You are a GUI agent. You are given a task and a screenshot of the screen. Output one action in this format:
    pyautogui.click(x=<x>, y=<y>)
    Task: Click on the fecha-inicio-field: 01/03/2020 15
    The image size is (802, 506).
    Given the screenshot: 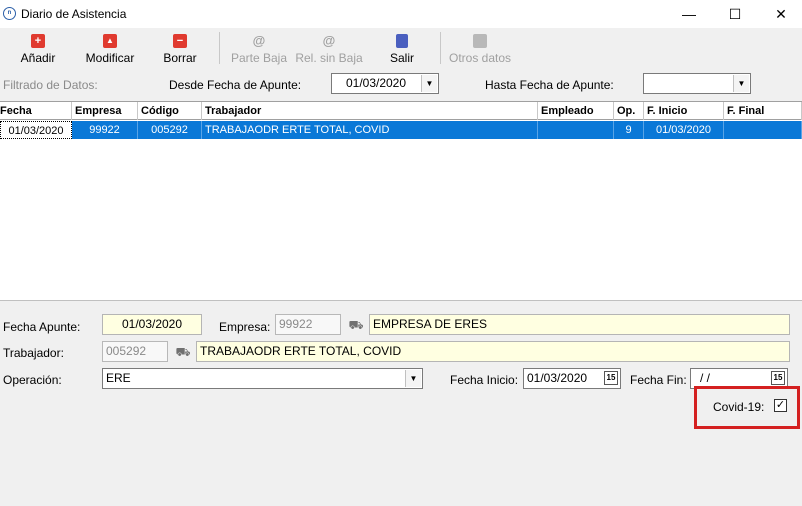 What is the action you would take?
    pyautogui.click(x=572, y=378)
    